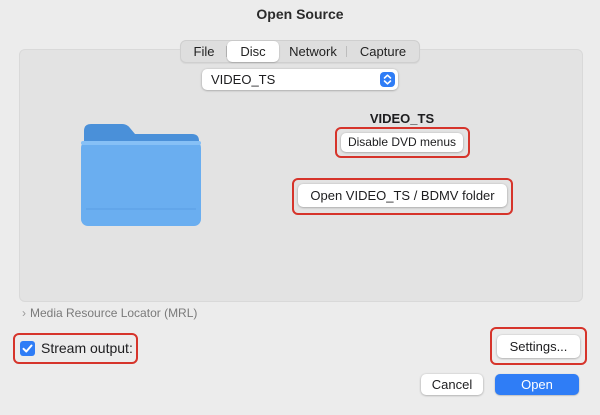 This screenshot has height=415, width=600. I want to click on disable-dvd-menus-button: Disable DVD menus, so click(402, 142).